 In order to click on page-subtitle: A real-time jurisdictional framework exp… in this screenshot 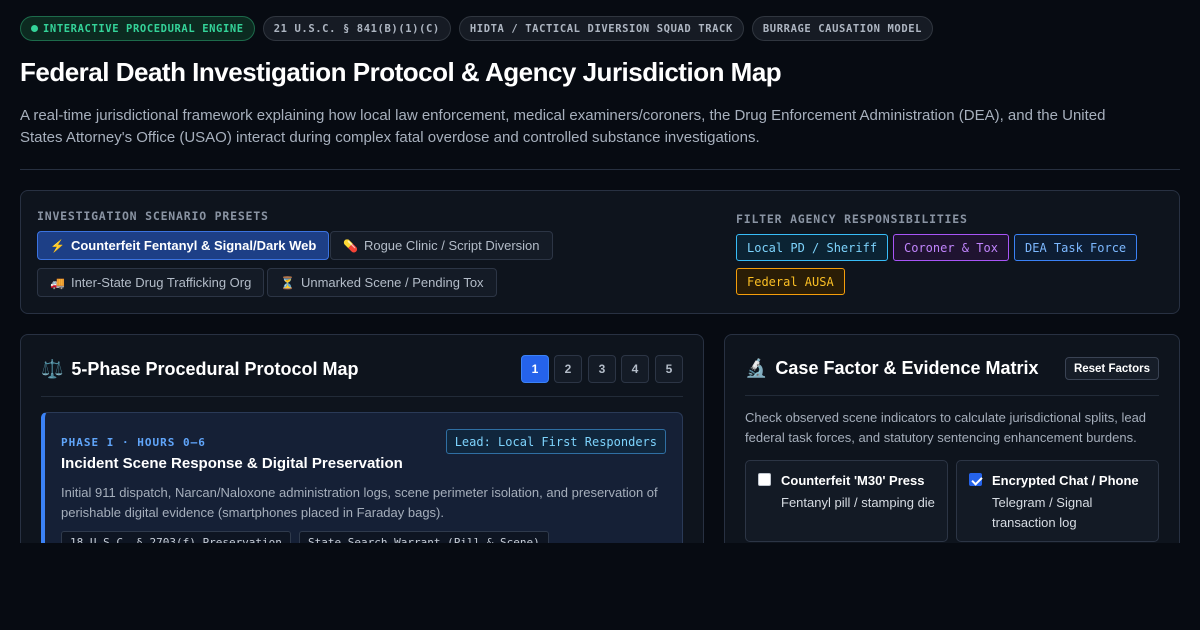, I will do `click(563, 126)`.